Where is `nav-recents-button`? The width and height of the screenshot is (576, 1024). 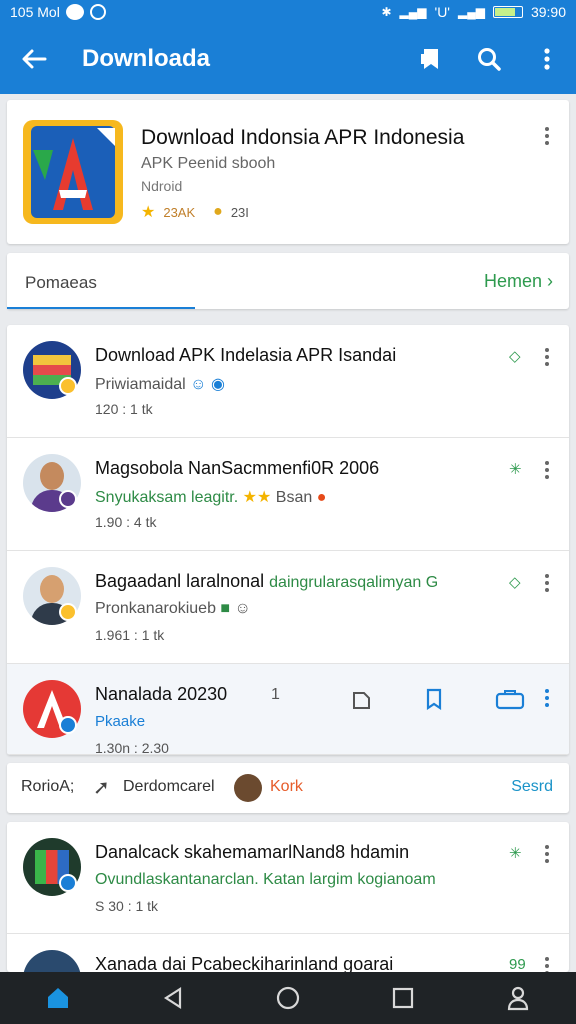 nav-recents-button is located at coordinates (403, 998).